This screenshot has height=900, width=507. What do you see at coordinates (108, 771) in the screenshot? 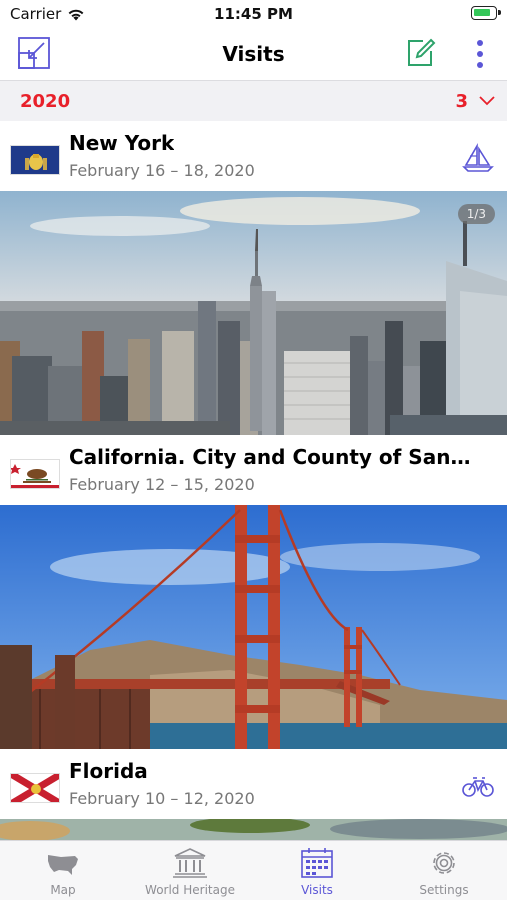
I see `visit-name: Florida` at bounding box center [108, 771].